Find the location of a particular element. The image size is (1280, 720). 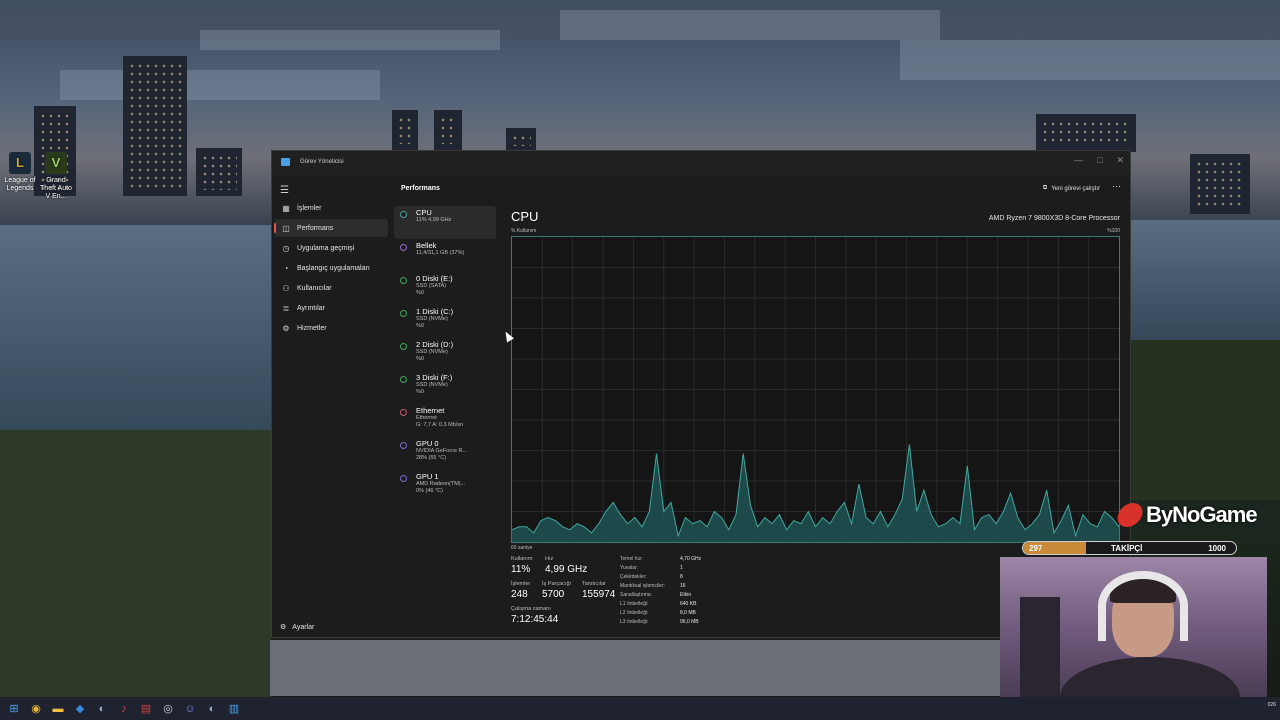

league-of-legends-icon: L is located at coordinates (20, 163).